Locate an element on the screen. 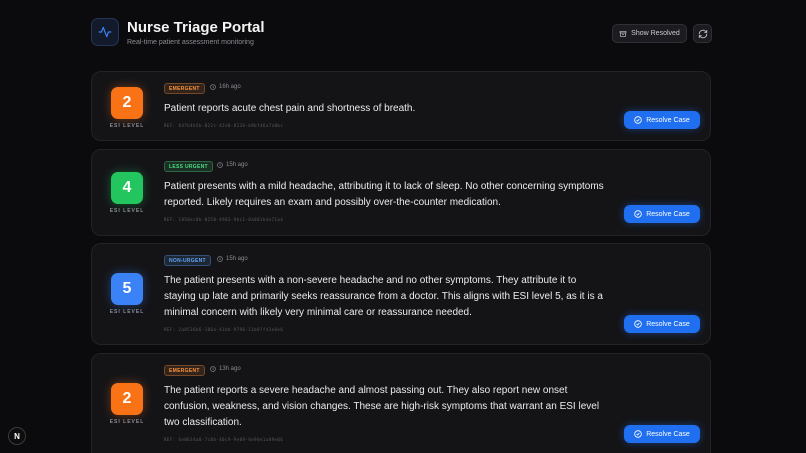  esi-level-badge: 5 is located at coordinates (127, 289).